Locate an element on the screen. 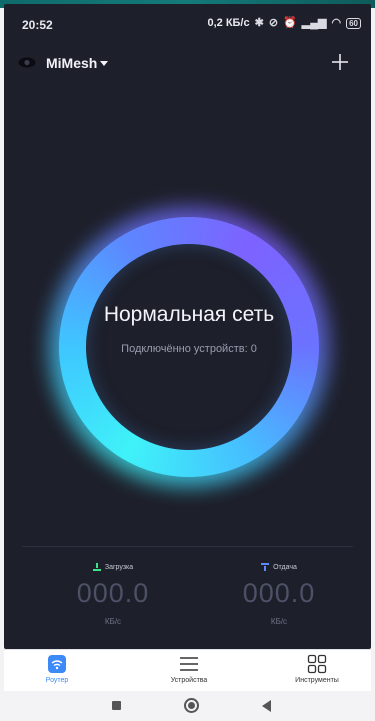 The width and height of the screenshot is (375, 721). upload-icon is located at coordinates (265, 567).